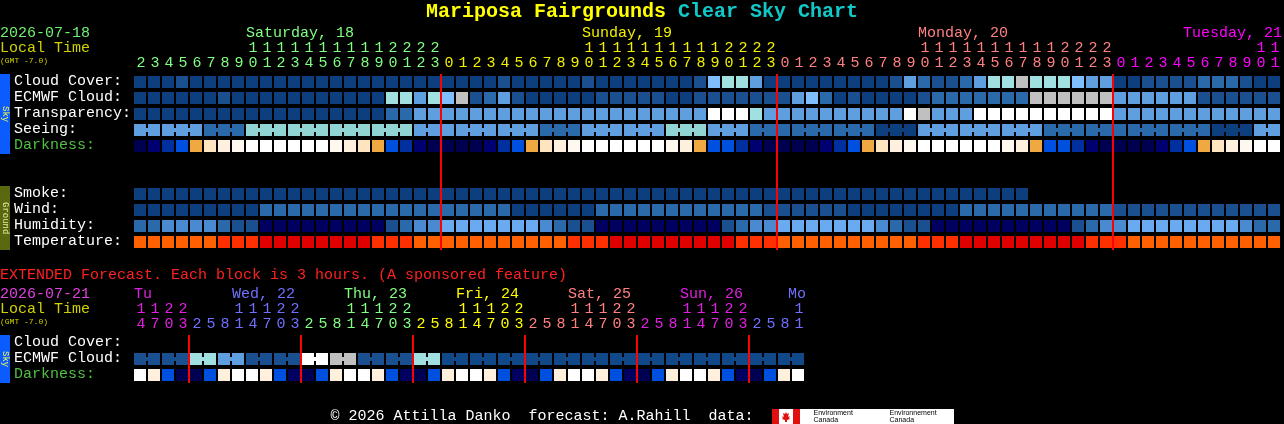 Image resolution: width=1284 pixels, height=424 pixels. What do you see at coordinates (487, 294) in the screenshot?
I see `day-label: Fri, 24` at bounding box center [487, 294].